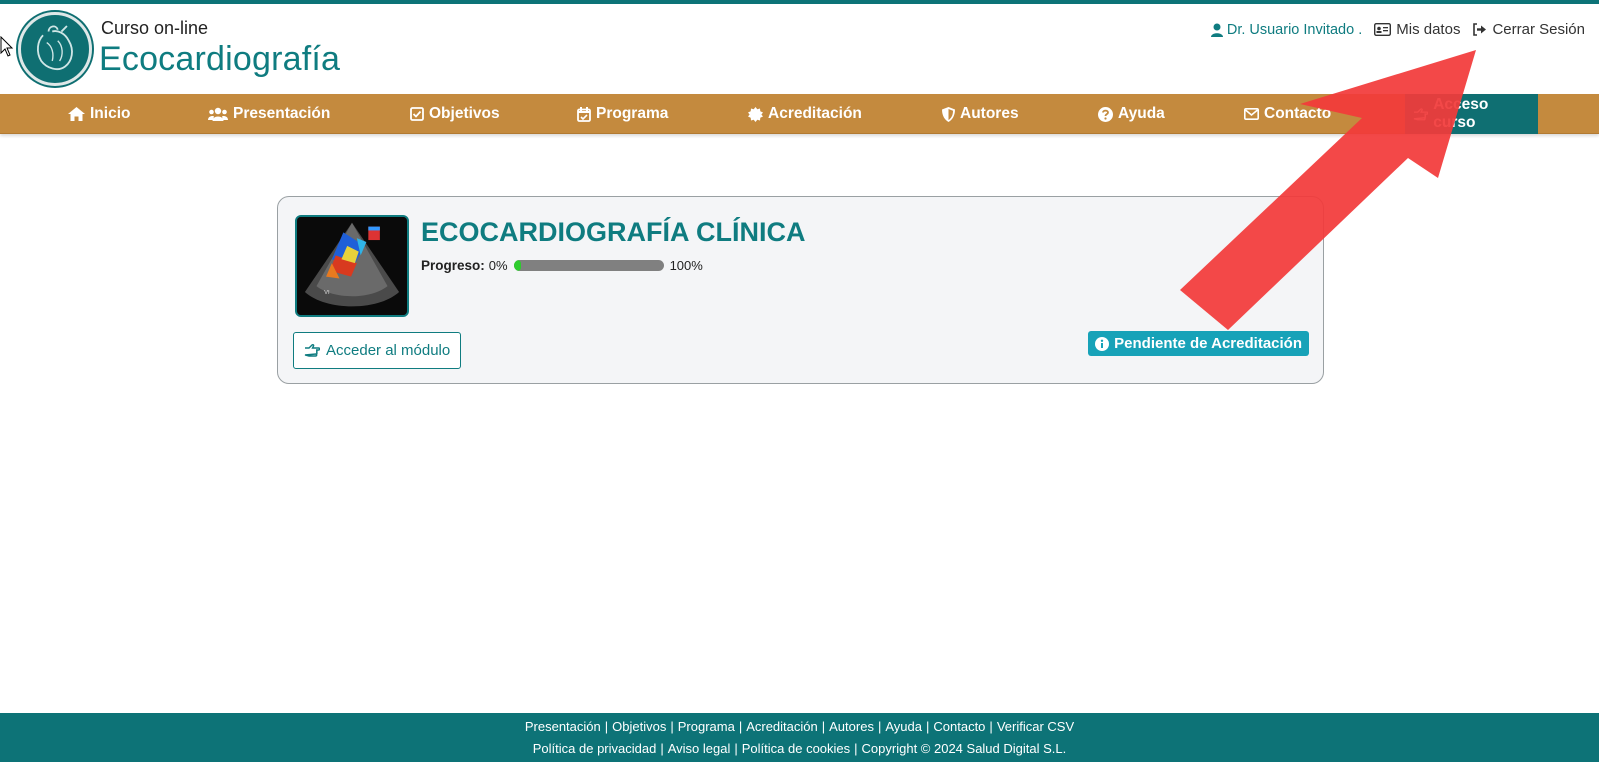 This screenshot has width=1599, height=762. I want to click on footer-legal-link: Política de cookies, so click(796, 748).